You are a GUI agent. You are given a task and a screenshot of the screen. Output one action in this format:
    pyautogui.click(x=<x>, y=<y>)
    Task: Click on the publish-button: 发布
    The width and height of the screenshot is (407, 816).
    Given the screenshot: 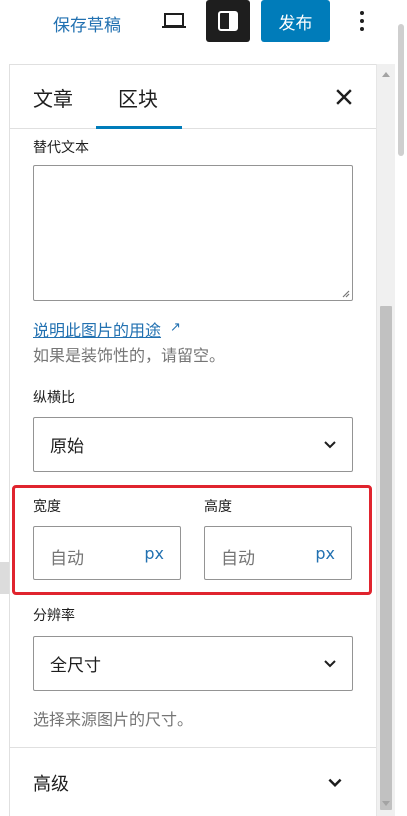 What is the action you would take?
    pyautogui.click(x=295, y=21)
    